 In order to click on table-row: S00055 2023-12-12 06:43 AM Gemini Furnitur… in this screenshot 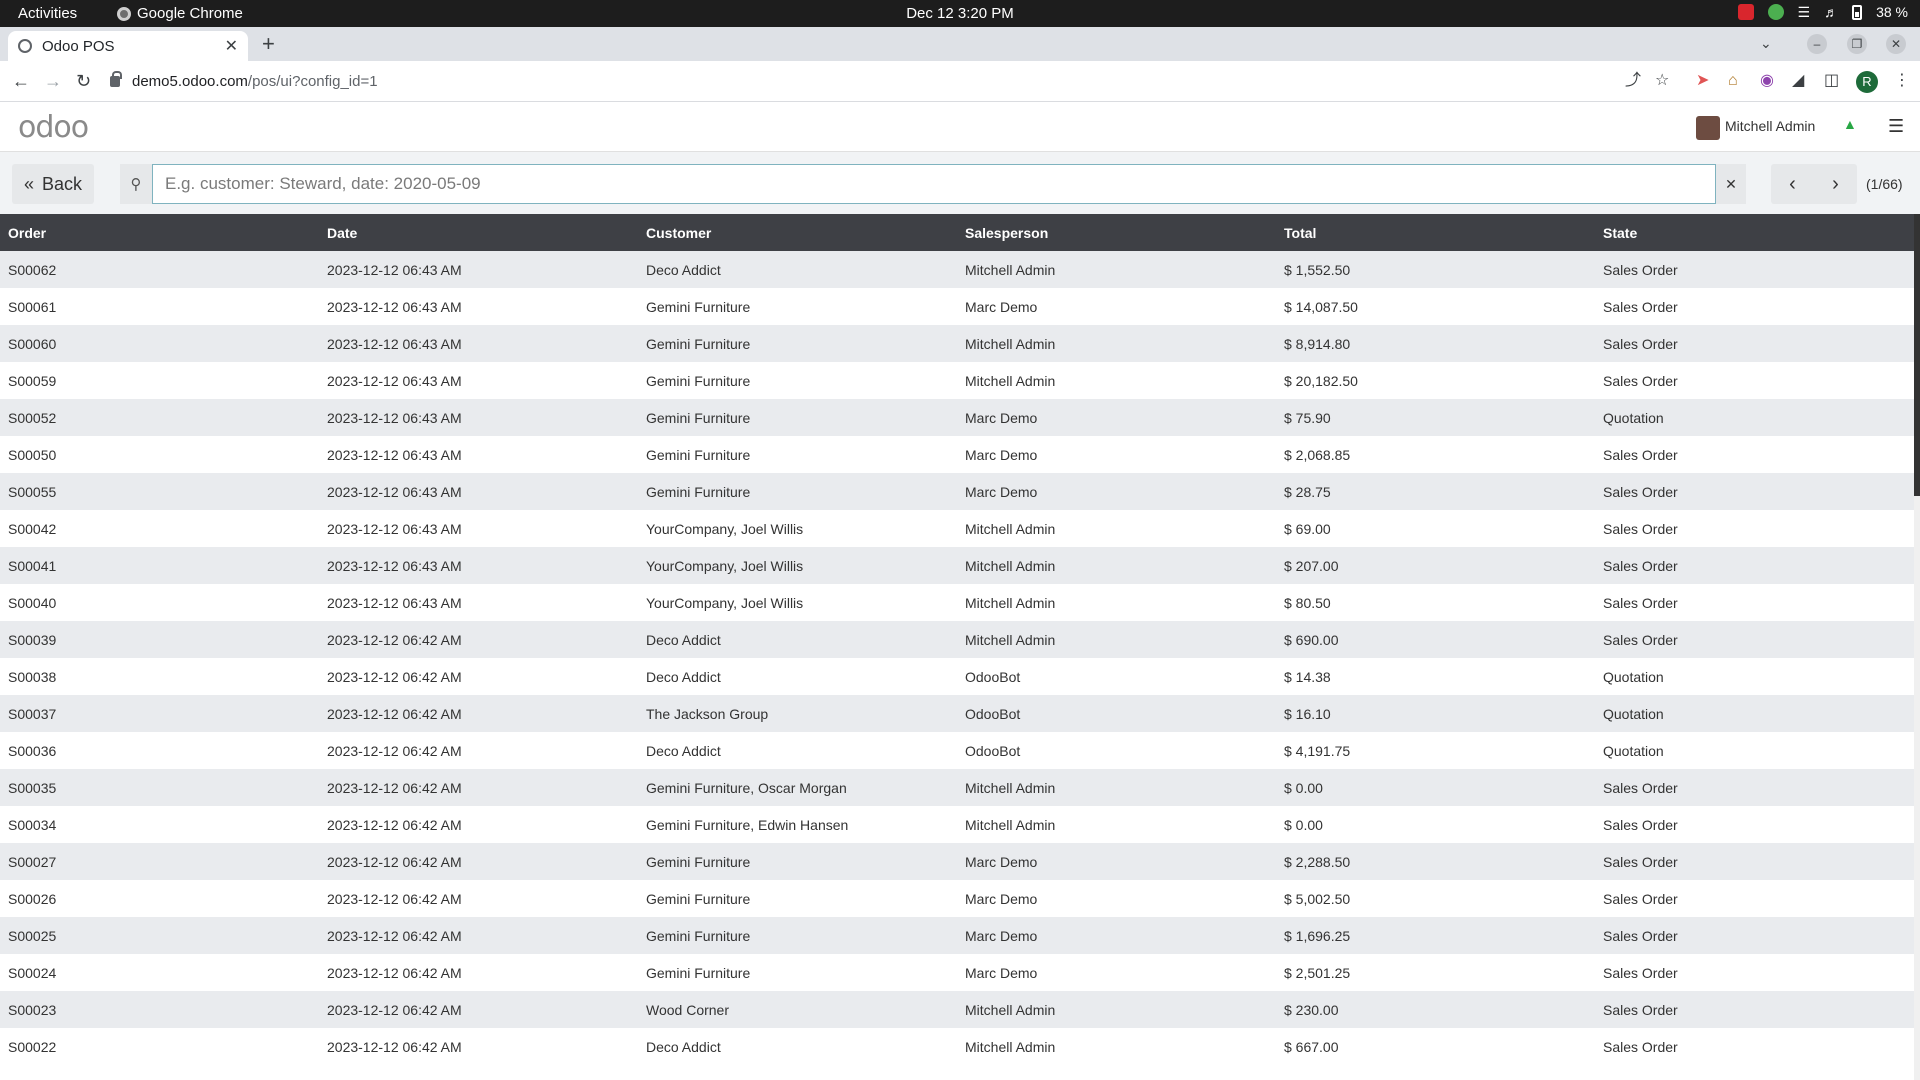, I will do `click(957, 491)`.